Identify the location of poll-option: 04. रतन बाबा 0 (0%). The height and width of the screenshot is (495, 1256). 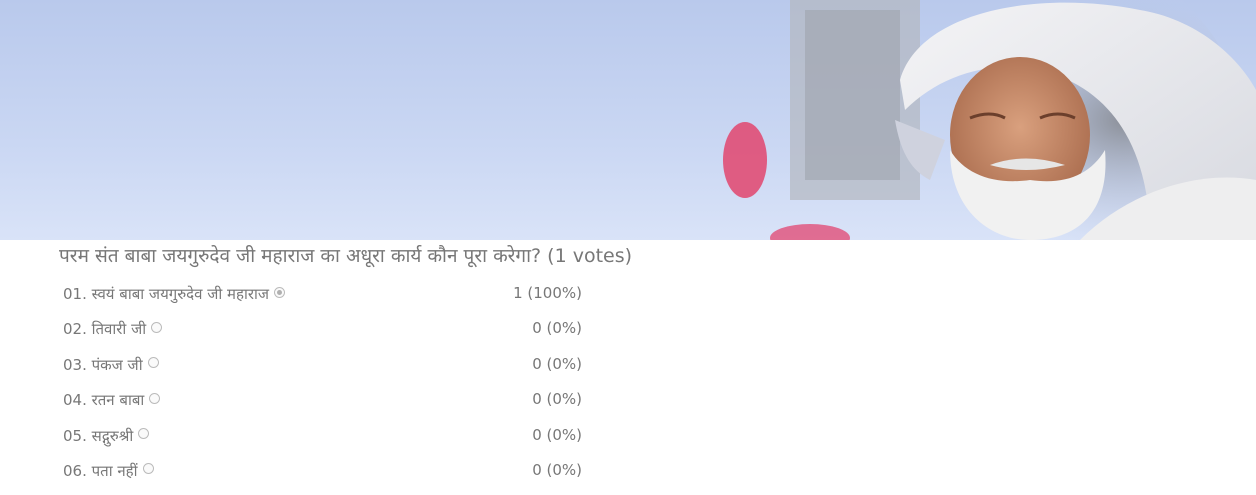
(300, 403).